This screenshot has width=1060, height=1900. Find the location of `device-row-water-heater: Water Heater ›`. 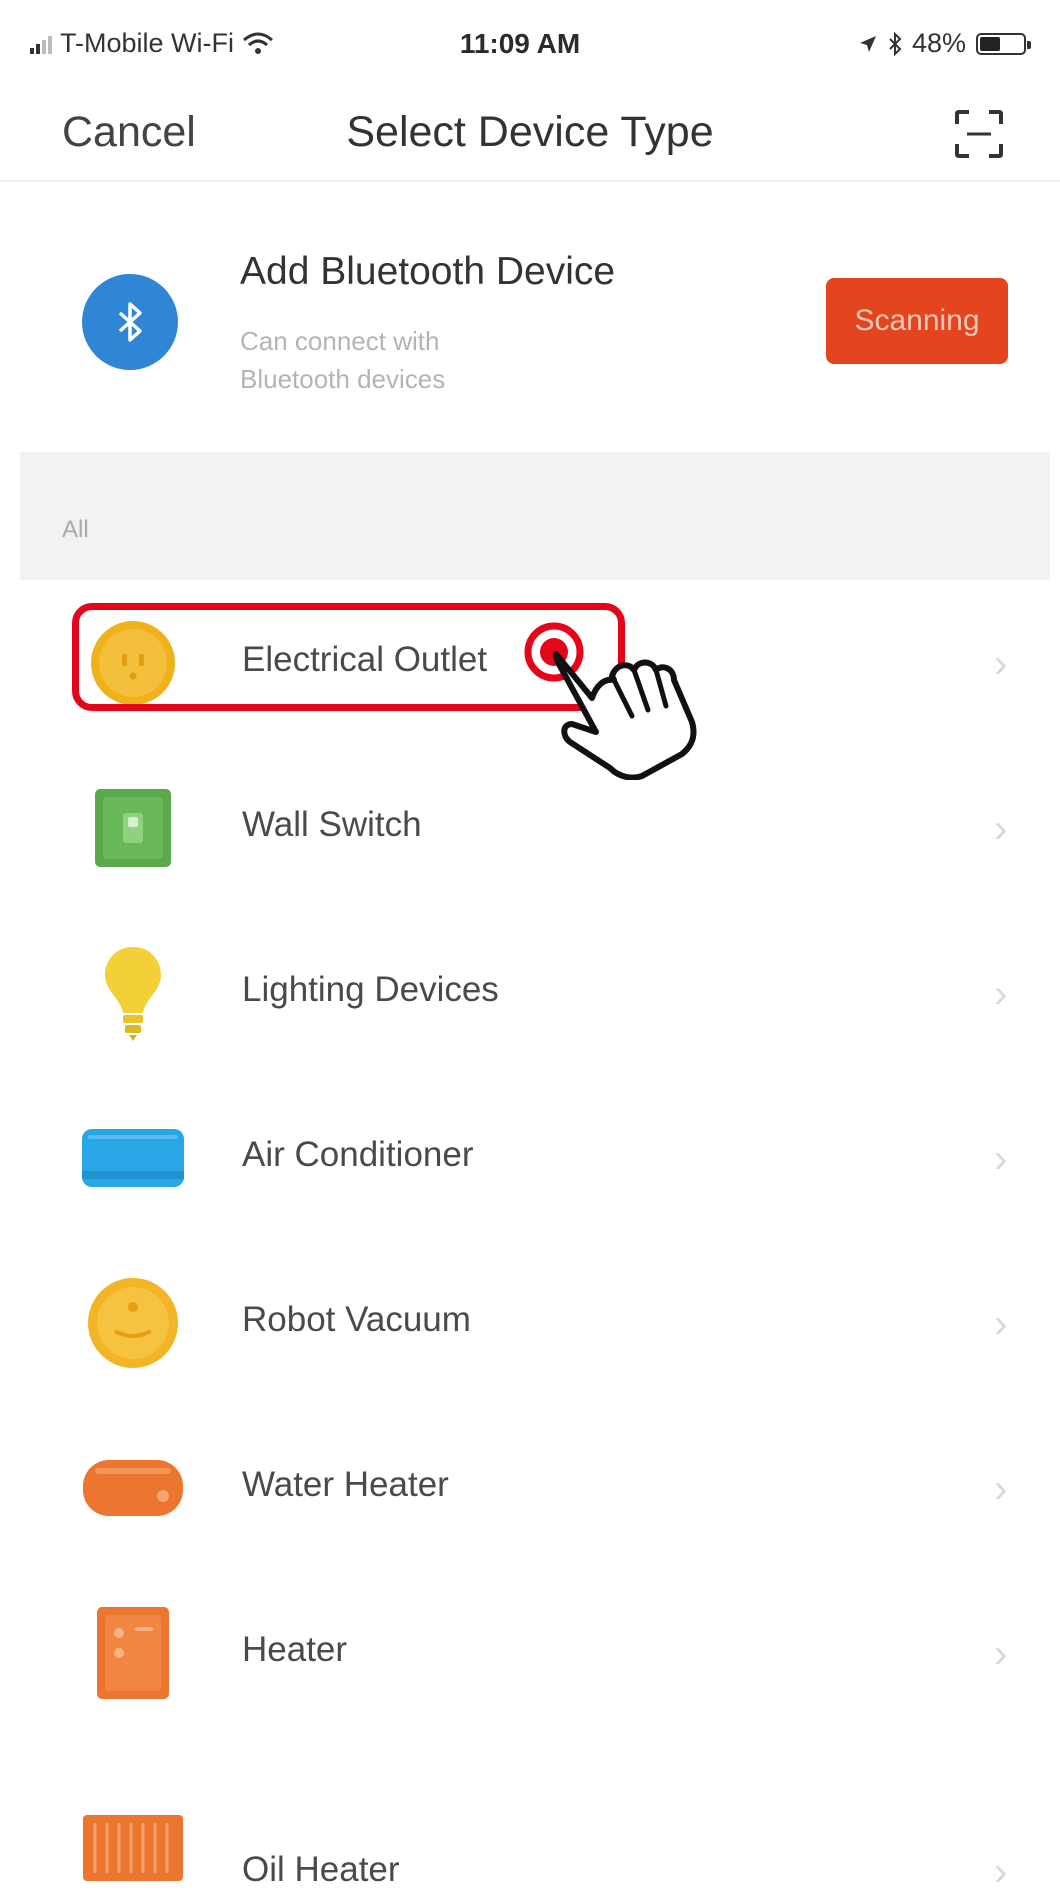

device-row-water-heater: Water Heater › is located at coordinates (535, 1487).